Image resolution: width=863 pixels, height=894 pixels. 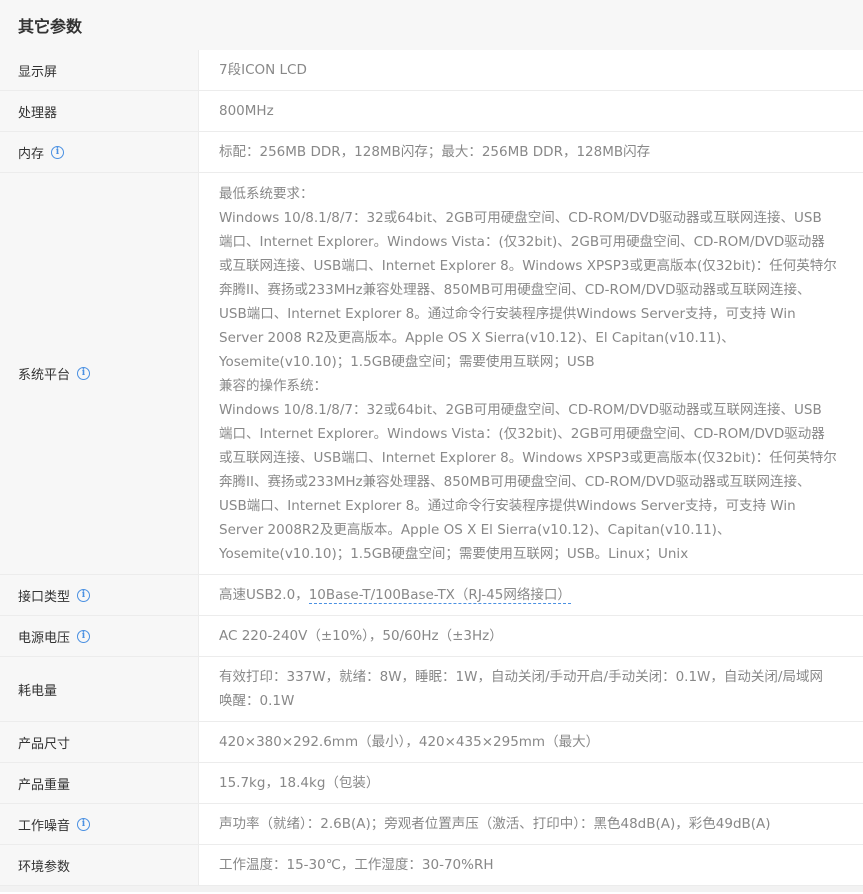 I want to click on spec-label-text: 产品尺寸, so click(x=44, y=744).